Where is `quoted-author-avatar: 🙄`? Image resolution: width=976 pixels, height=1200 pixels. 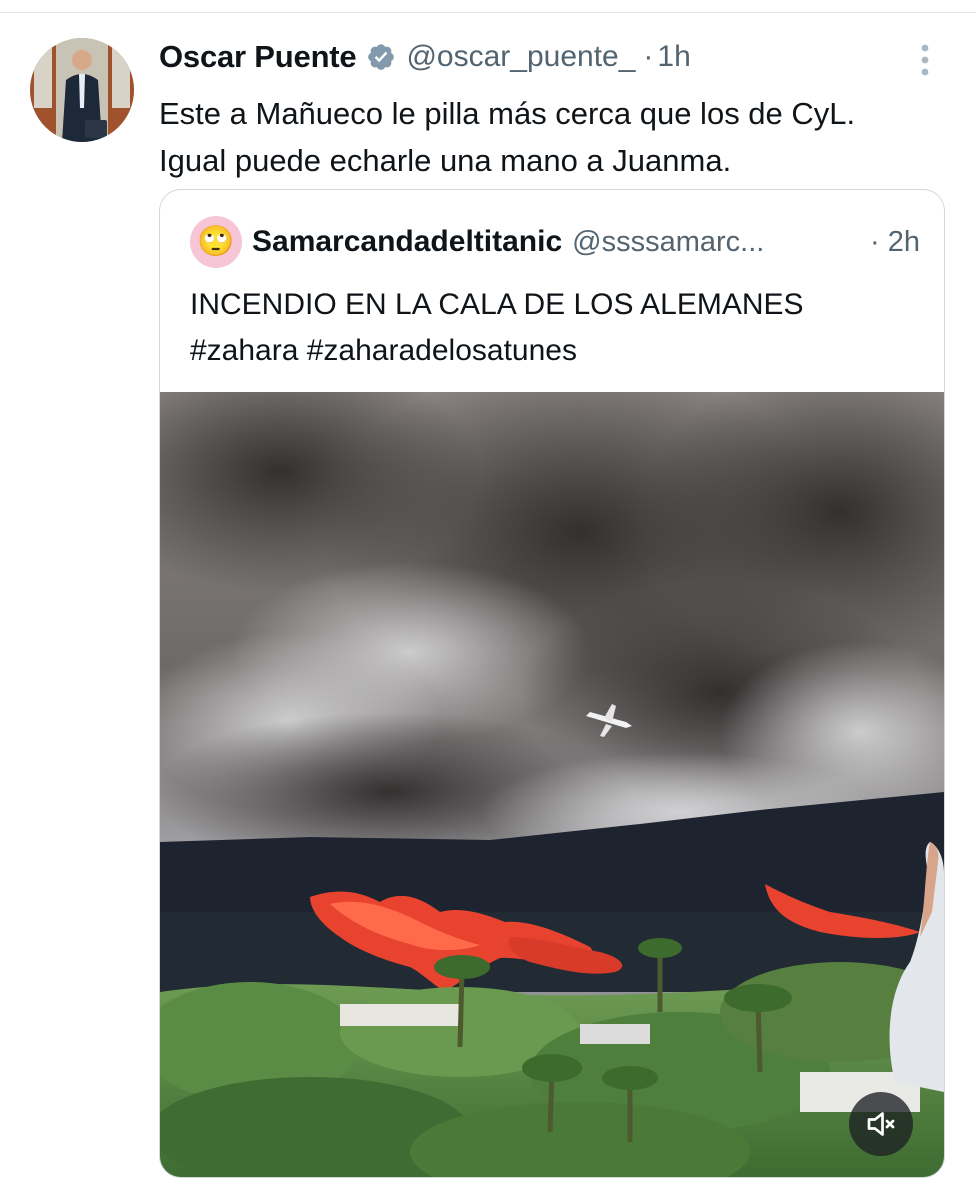
quoted-author-avatar: 🙄 is located at coordinates (216, 242).